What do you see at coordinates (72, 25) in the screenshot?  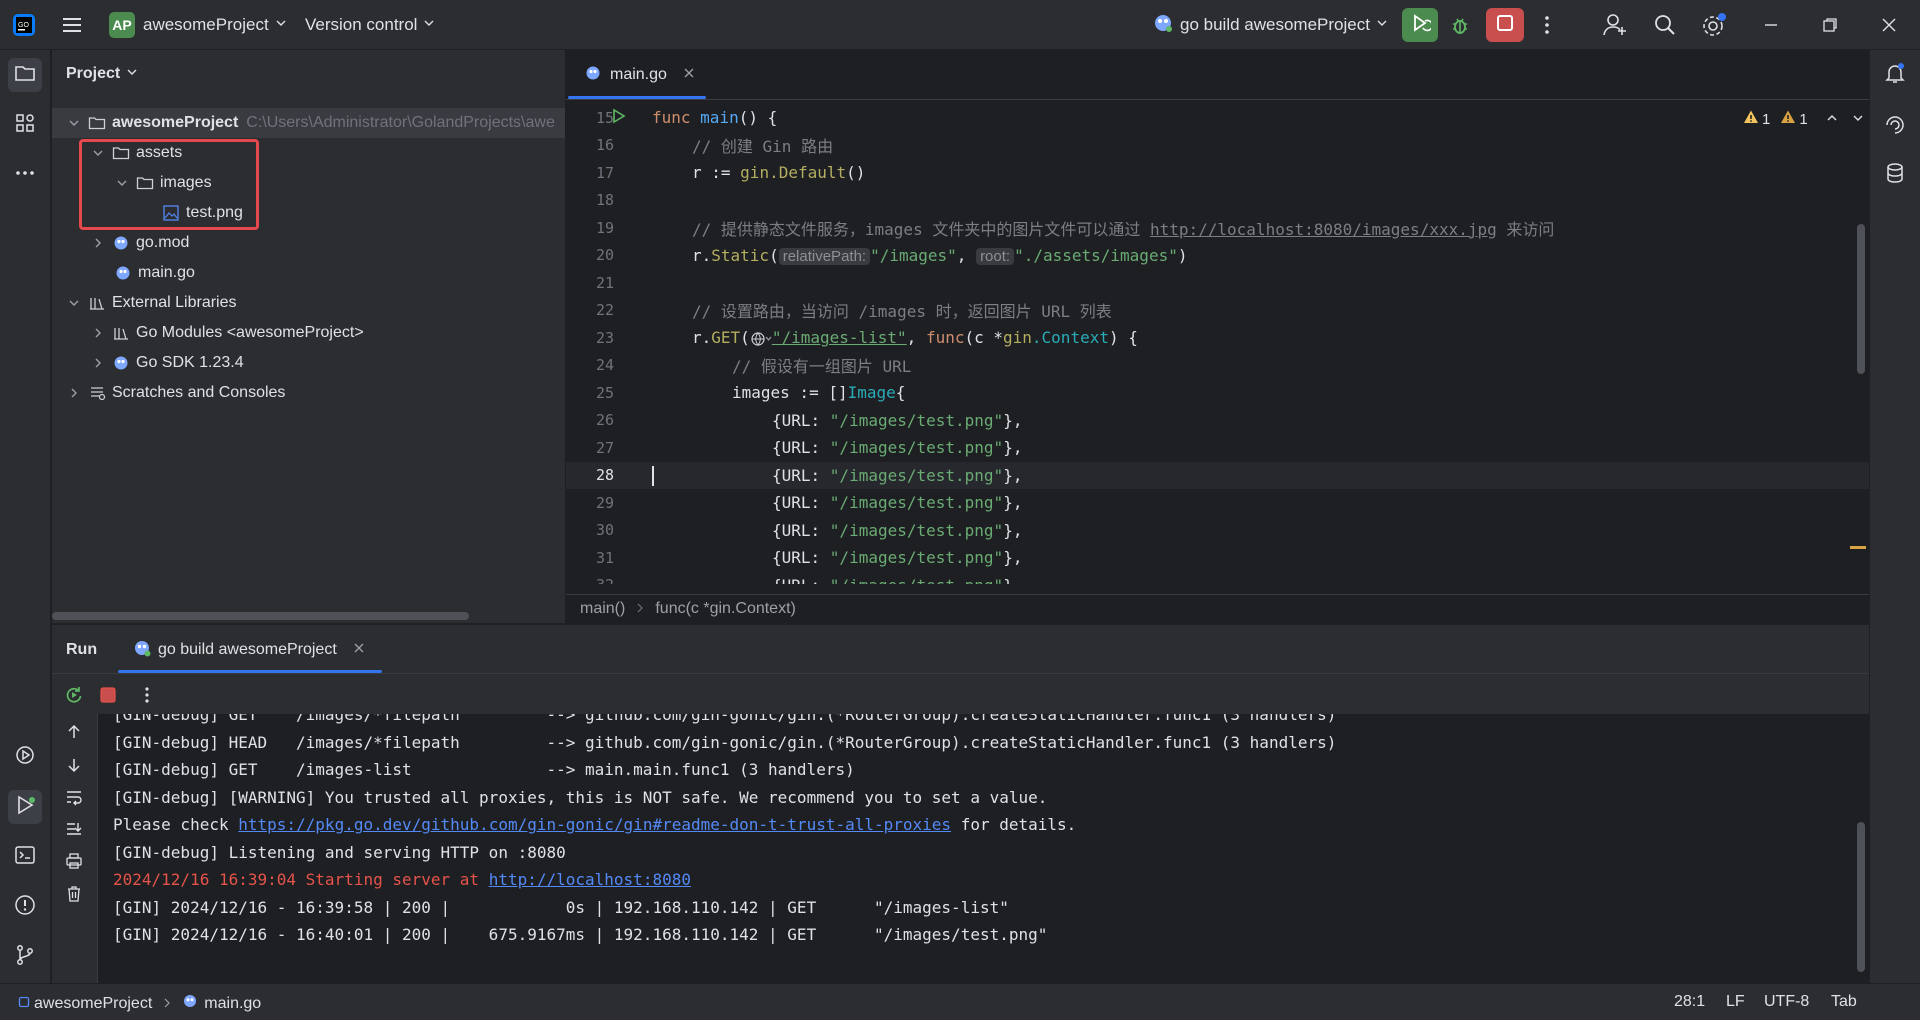 I see `main-menu-icon` at bounding box center [72, 25].